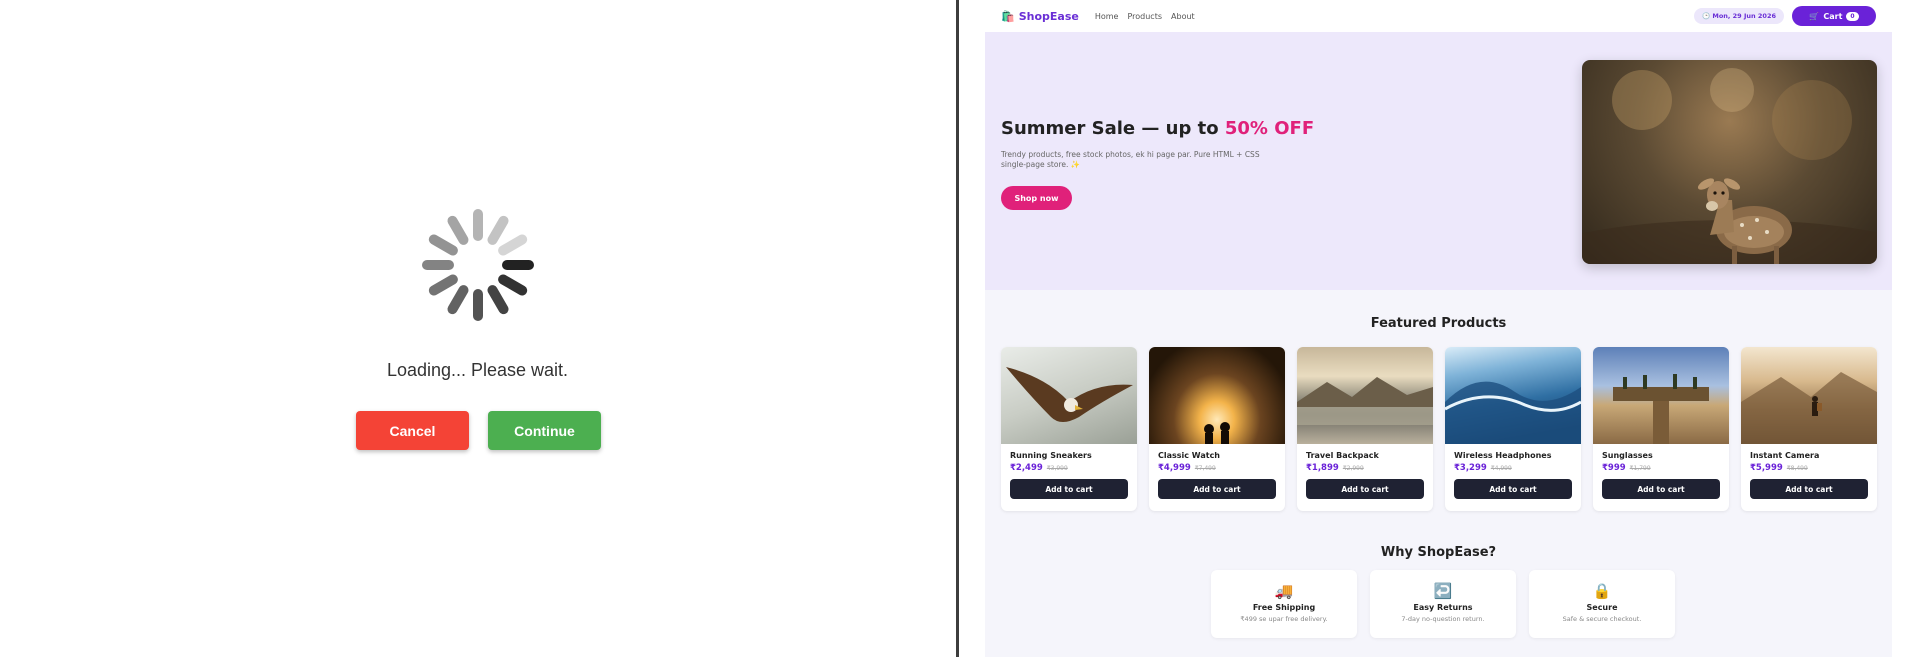  I want to click on nav-link-products: Products, so click(1144, 16).